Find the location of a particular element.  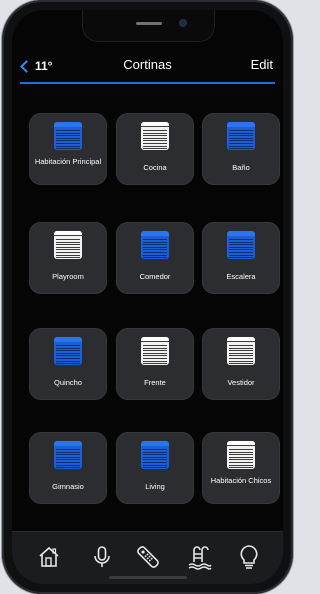

curtain-tile: Playroom is located at coordinates (68, 258).